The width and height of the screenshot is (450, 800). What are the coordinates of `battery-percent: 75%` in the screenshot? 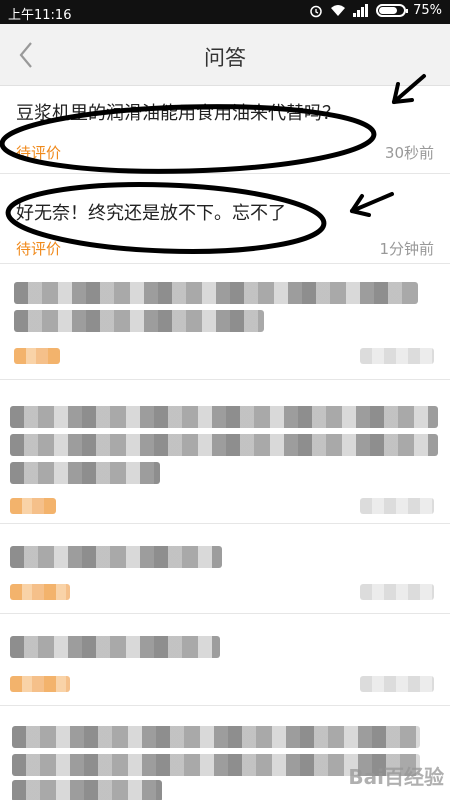 It's located at (427, 10).